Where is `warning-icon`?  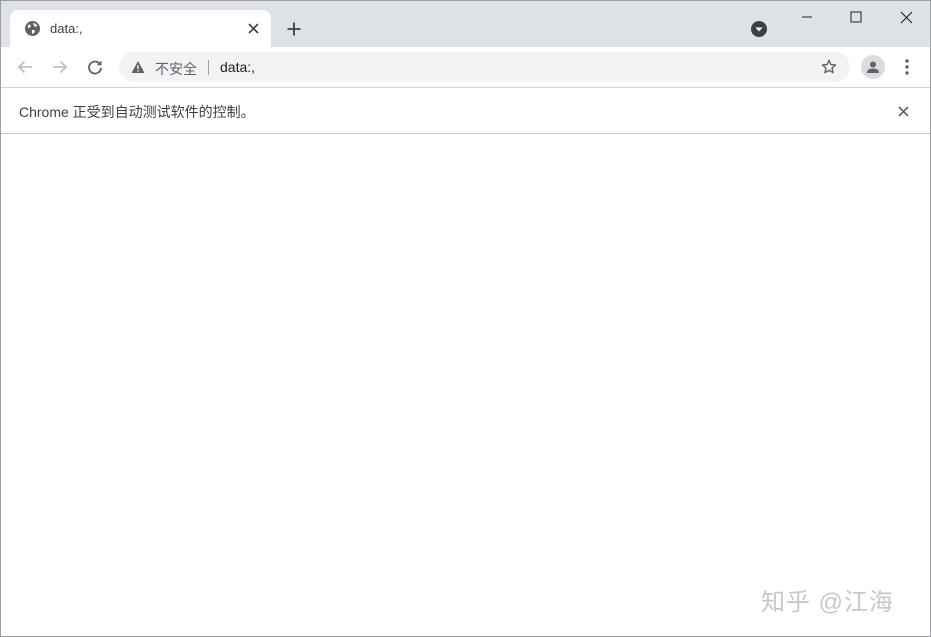
warning-icon is located at coordinates (138, 67).